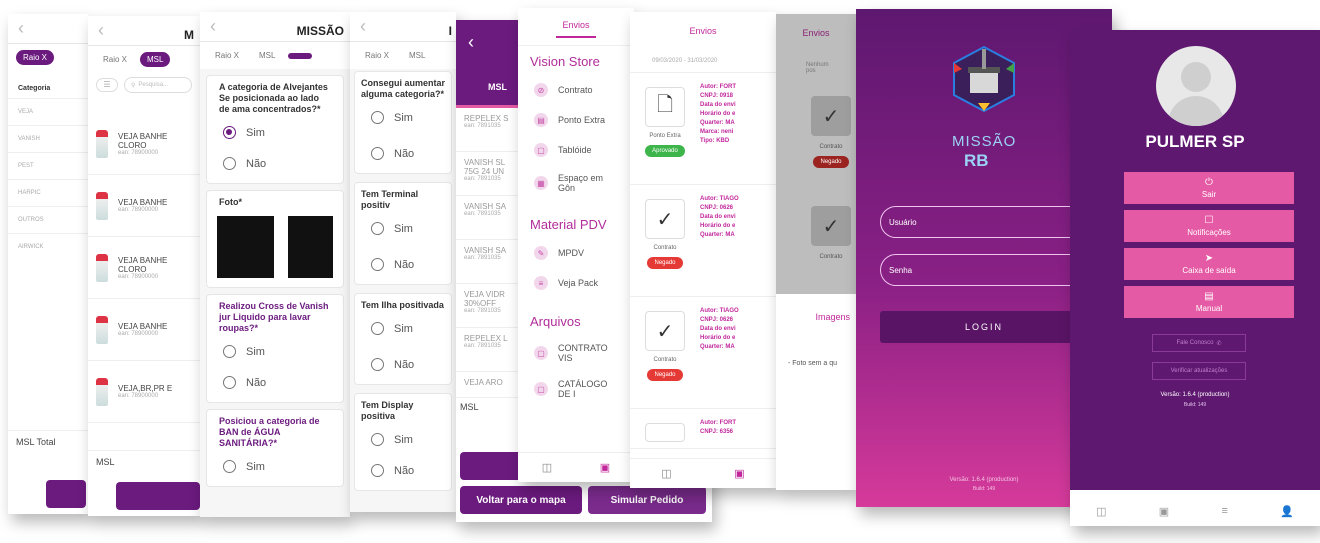 The image size is (1320, 543). What do you see at coordinates (576, 353) in the screenshot?
I see `menu-item-contrato-file: ▢ CONTRATO VIS` at bounding box center [576, 353].